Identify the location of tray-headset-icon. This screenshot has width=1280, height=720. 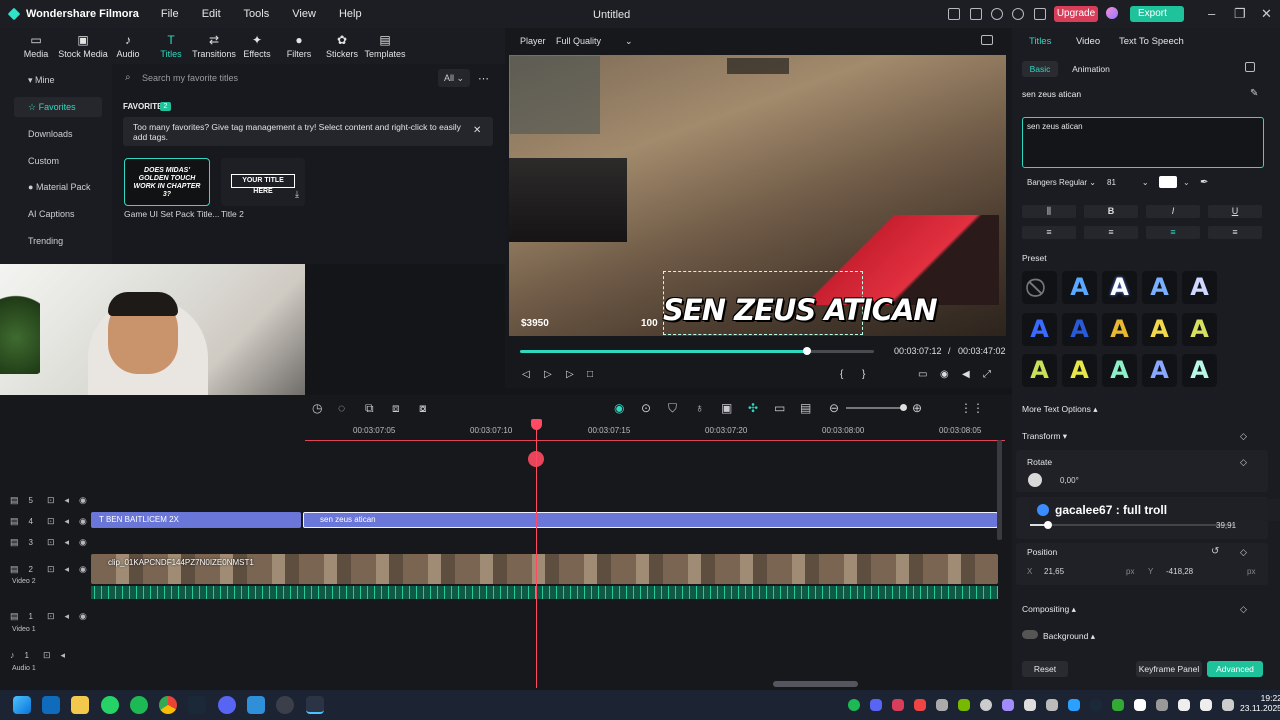
(1052, 705).